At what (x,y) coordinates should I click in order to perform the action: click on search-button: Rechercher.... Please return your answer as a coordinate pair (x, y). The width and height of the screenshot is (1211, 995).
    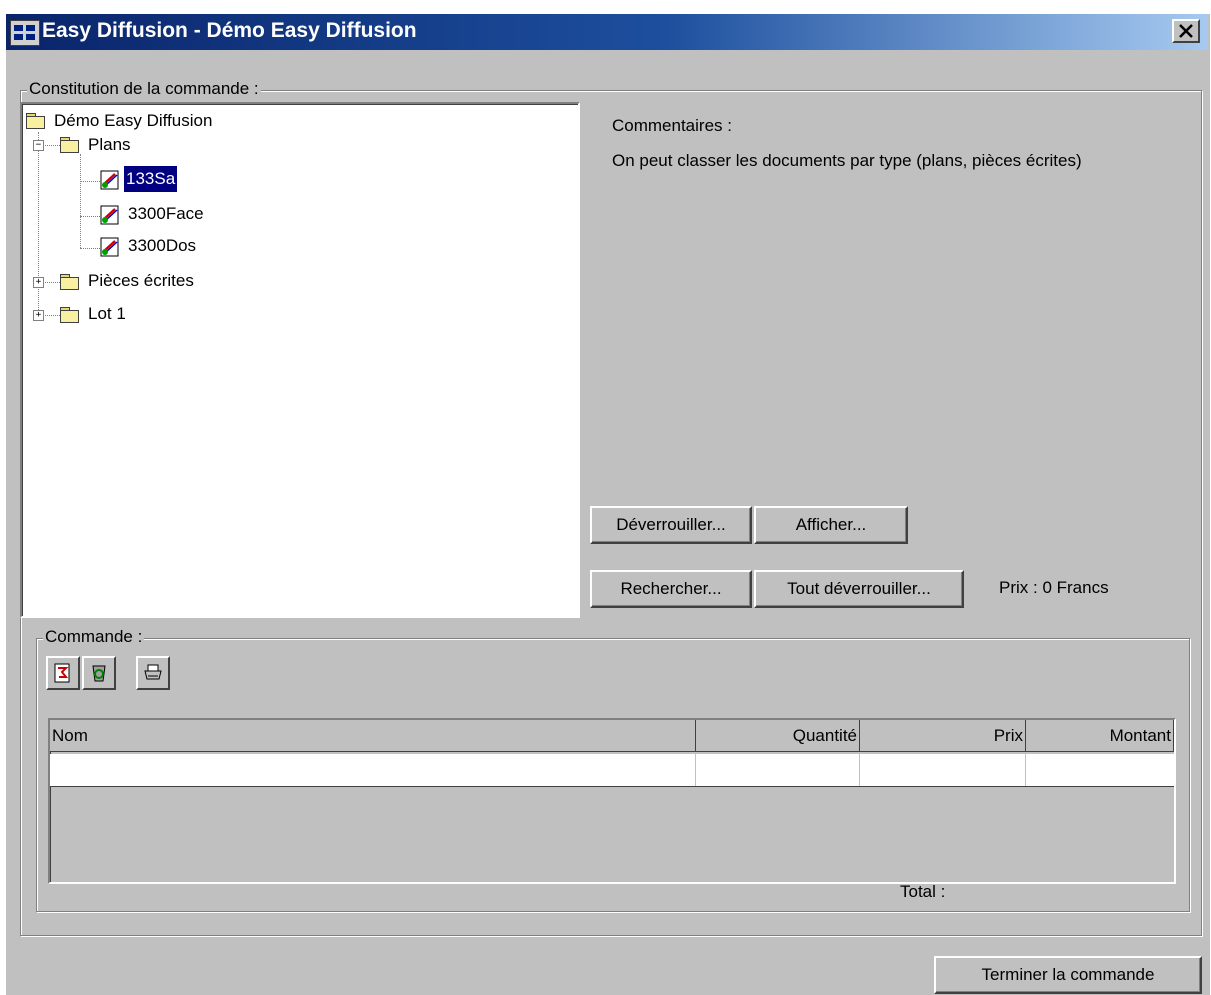
    Looking at the image, I should click on (671, 589).